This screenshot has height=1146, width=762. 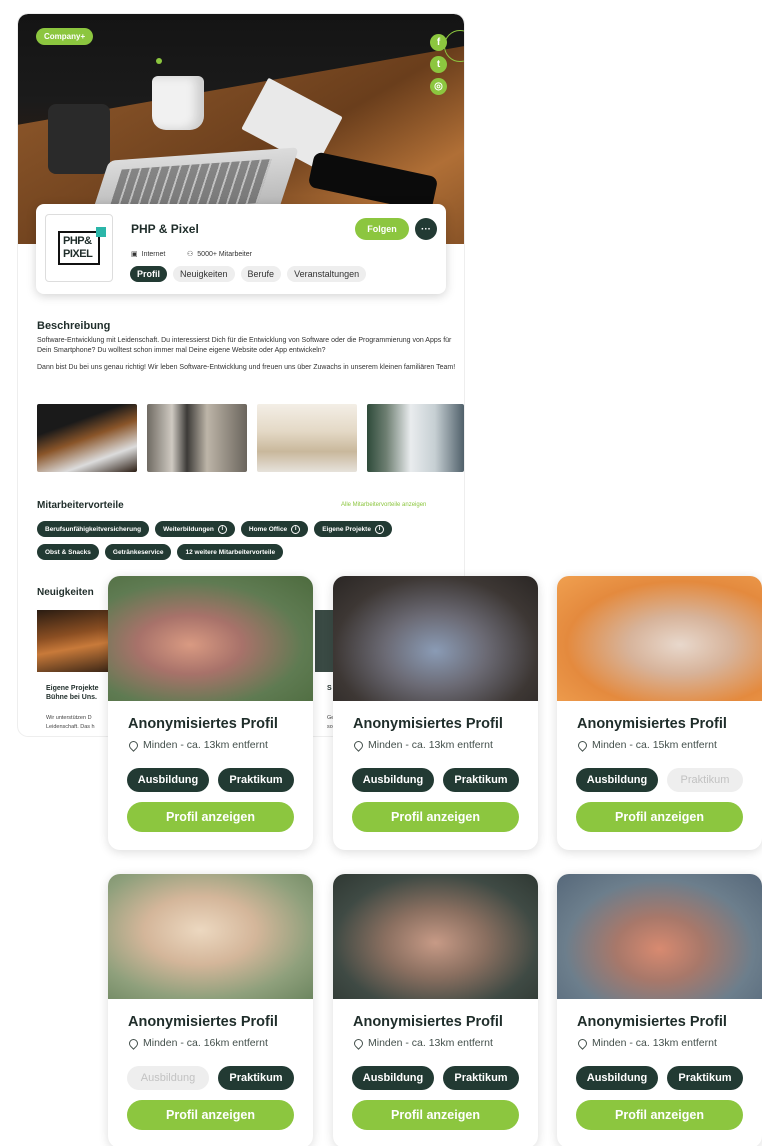 I want to click on news-item-1-title: Eigene Projekte Bühne bei Uns., so click(x=78, y=693).